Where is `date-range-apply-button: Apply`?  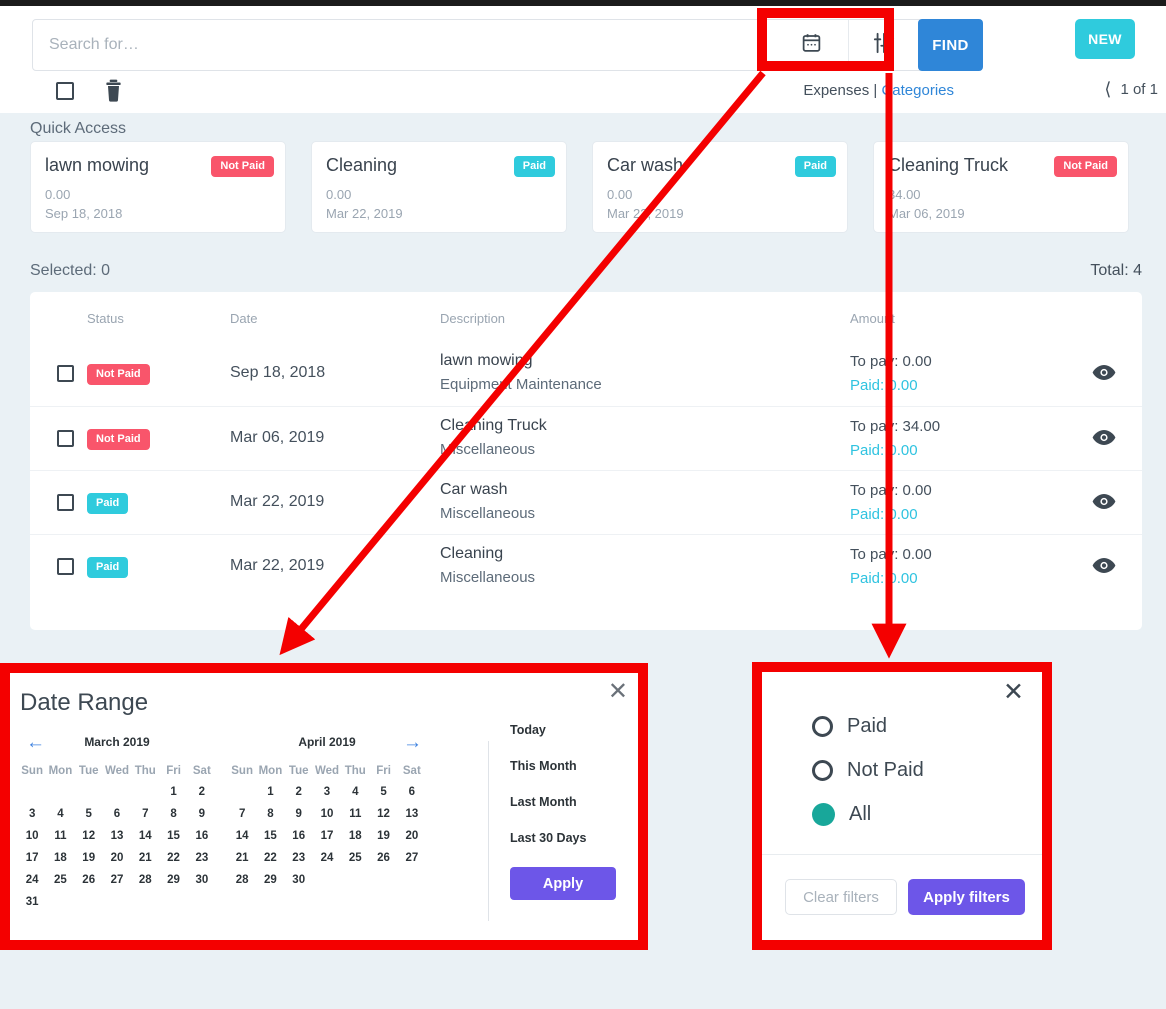
date-range-apply-button: Apply is located at coordinates (563, 883).